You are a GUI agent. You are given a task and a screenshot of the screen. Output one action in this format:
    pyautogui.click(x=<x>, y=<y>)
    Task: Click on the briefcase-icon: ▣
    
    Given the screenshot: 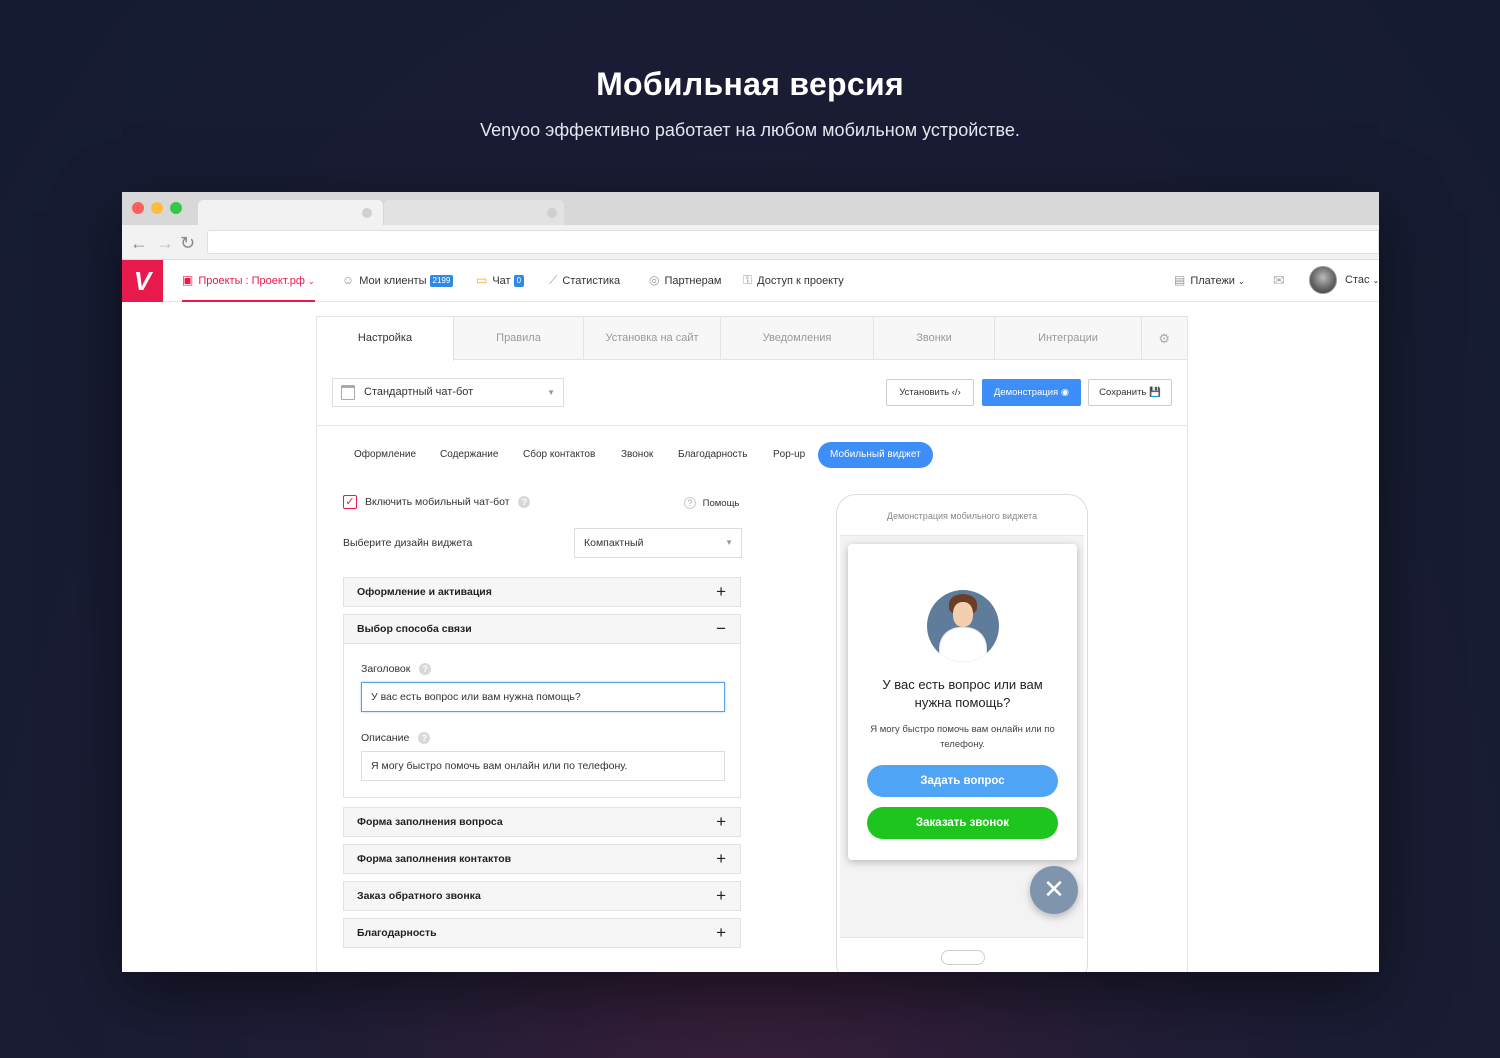 What is the action you would take?
    pyautogui.click(x=188, y=280)
    